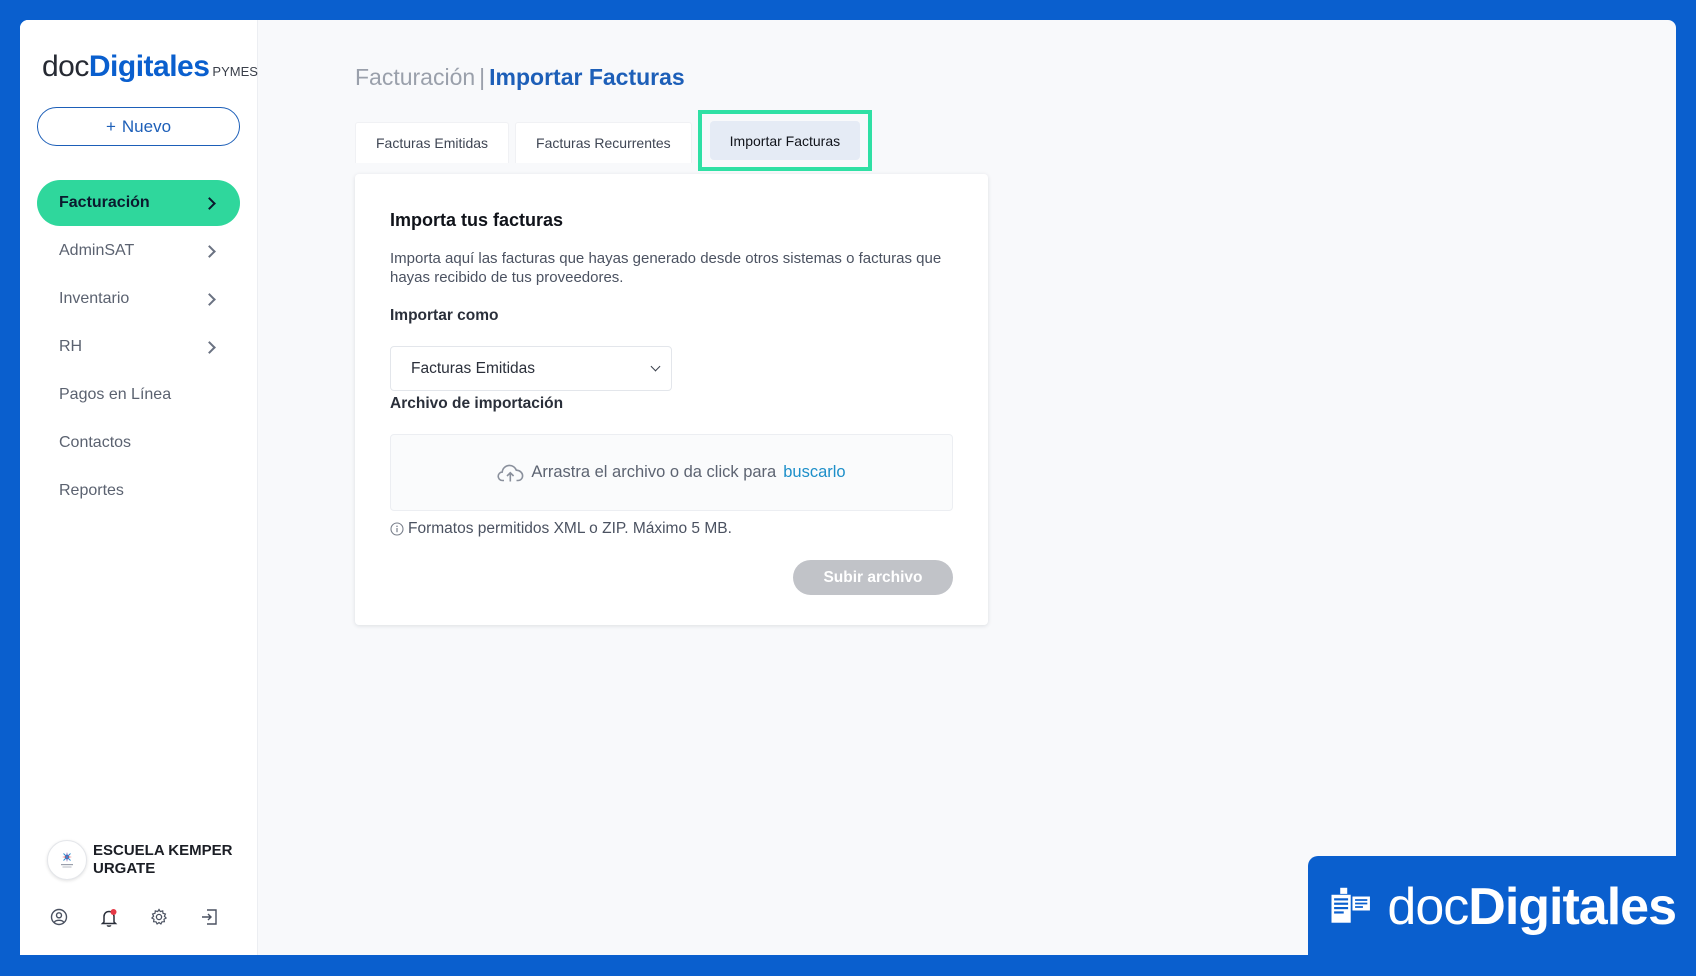 Image resolution: width=1696 pixels, height=976 pixels. I want to click on tab-label: Importar Facturas, so click(785, 140).